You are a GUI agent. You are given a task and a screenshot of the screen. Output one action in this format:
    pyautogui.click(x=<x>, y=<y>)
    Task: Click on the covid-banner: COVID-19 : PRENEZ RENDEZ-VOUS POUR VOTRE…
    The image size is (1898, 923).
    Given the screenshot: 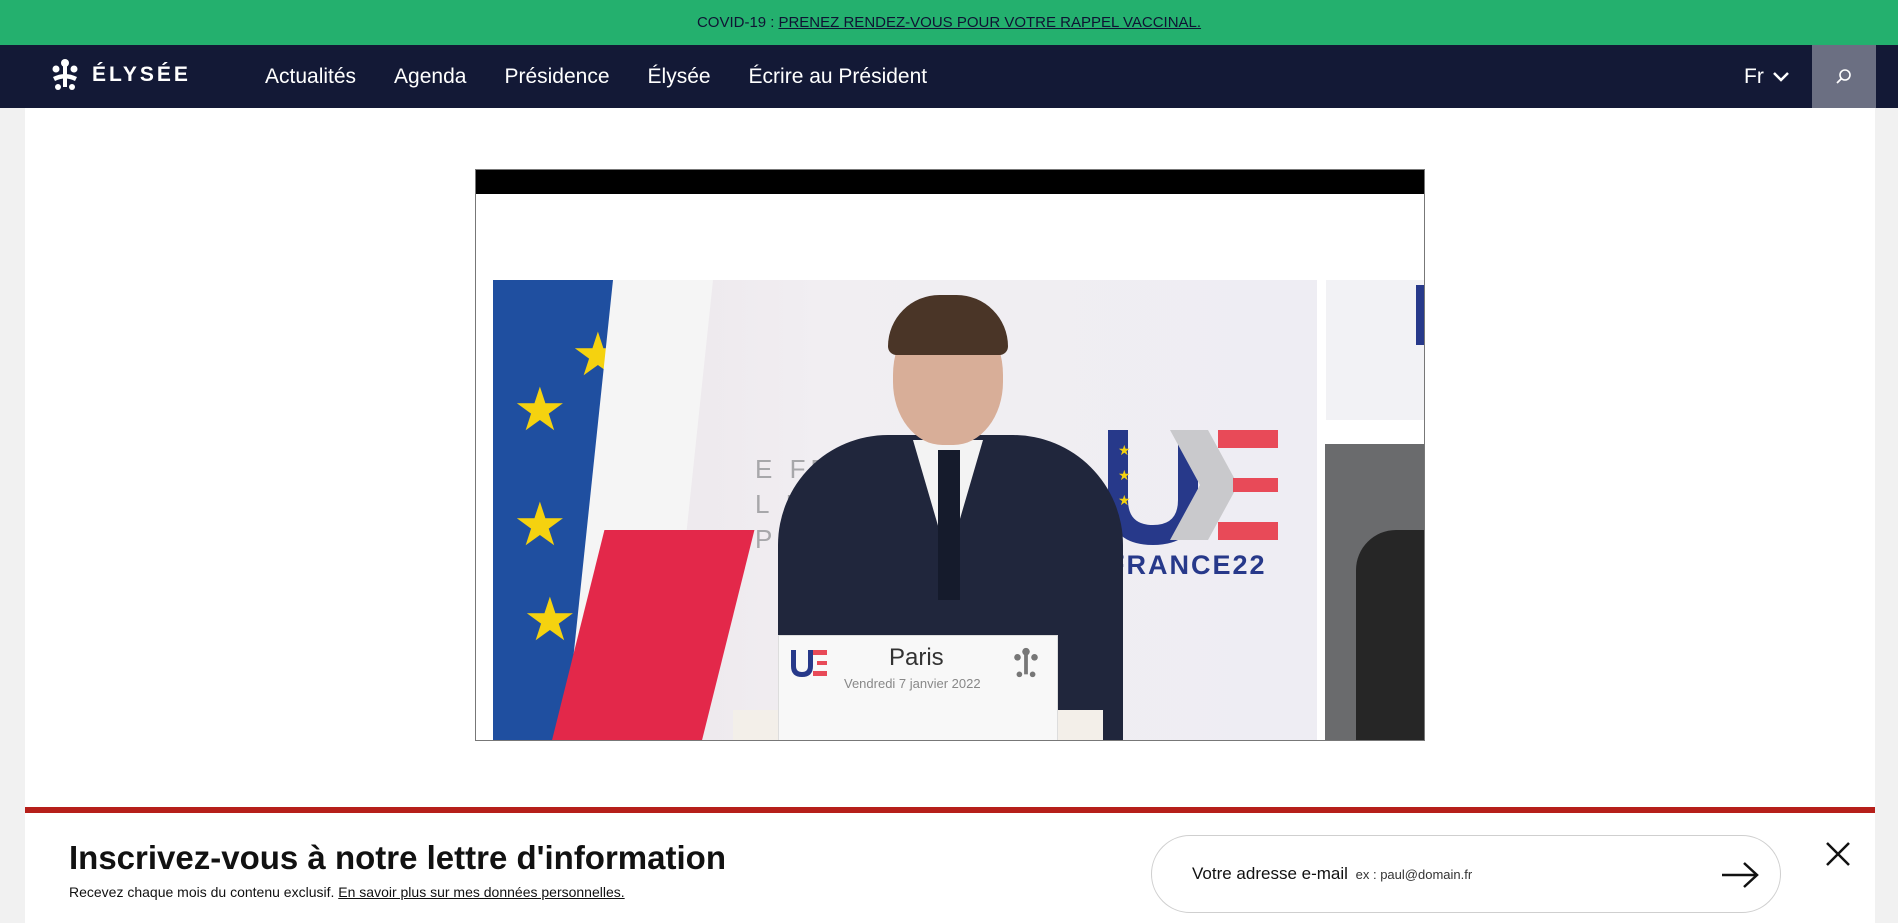 What is the action you would take?
    pyautogui.click(x=949, y=22)
    